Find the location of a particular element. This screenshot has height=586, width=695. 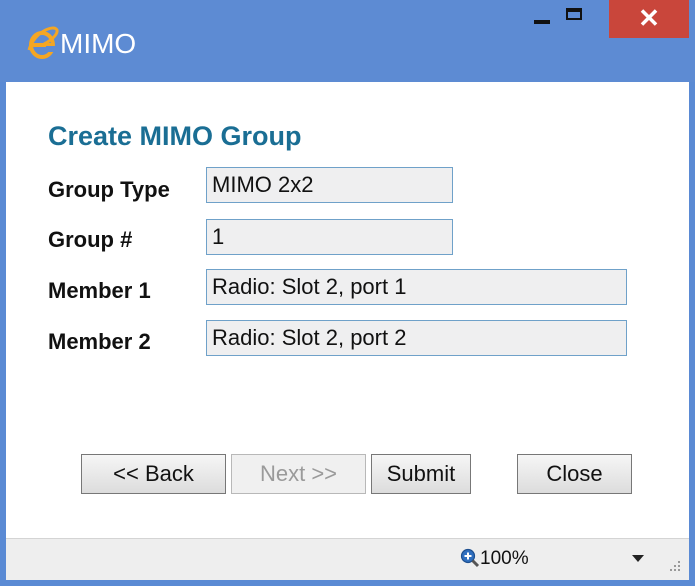

window-bottom-border is located at coordinates (347, 583).